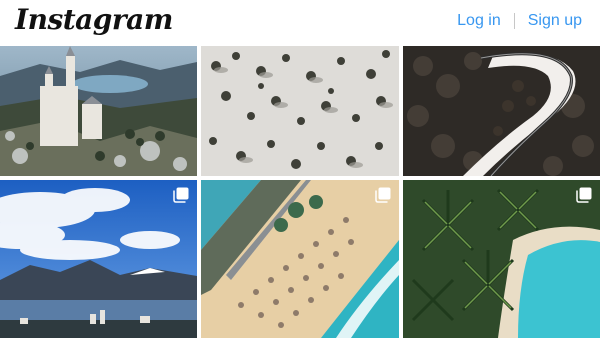  Describe the element at coordinates (519, 21) in the screenshot. I see `auth-nav: Log in Sign up` at that location.